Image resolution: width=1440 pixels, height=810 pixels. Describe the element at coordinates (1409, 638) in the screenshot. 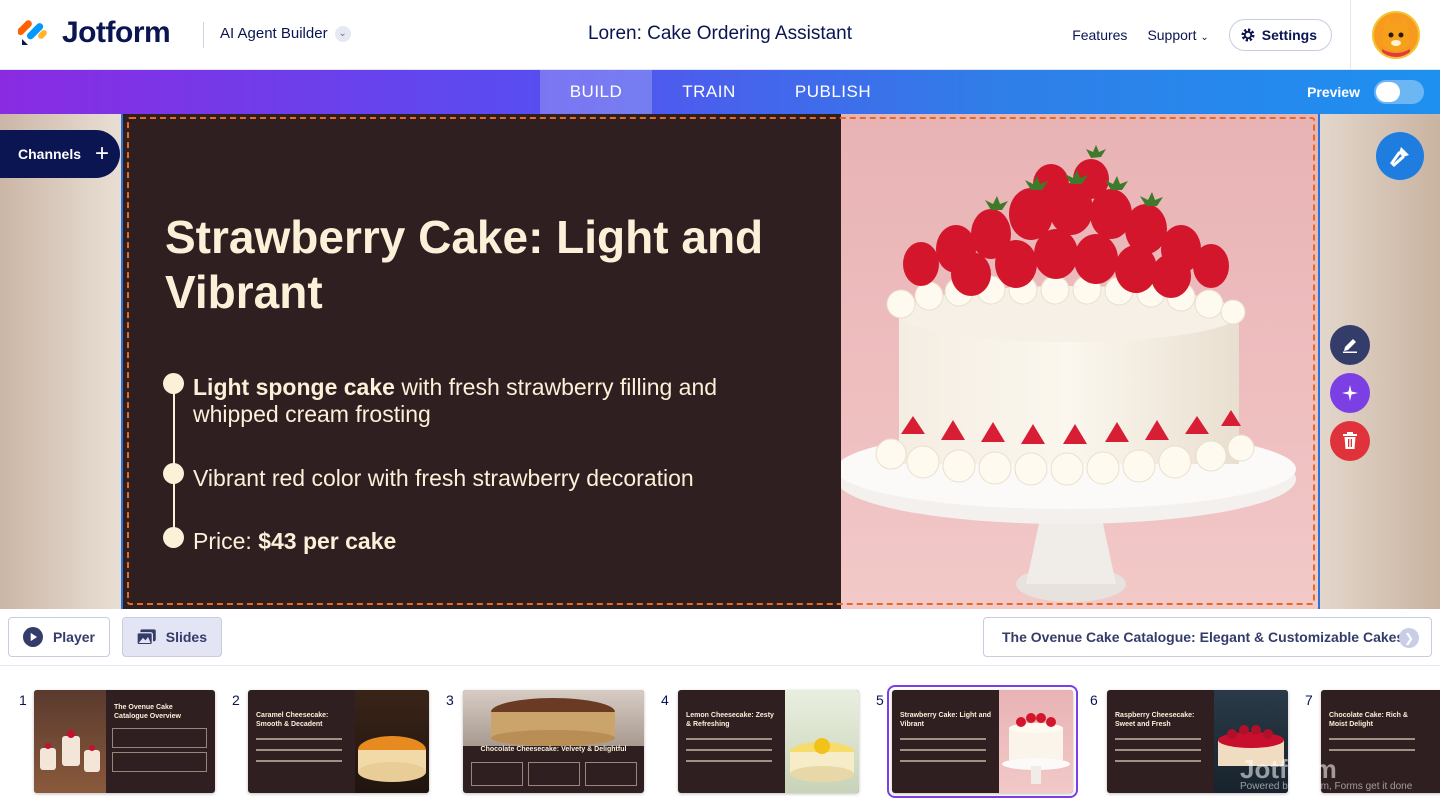

I see `chevron-right-icon: ❯` at that location.